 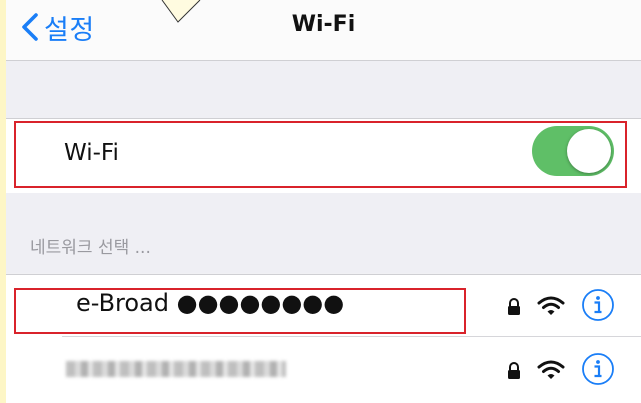 What do you see at coordinates (181, 11) in the screenshot?
I see `callout-pointer` at bounding box center [181, 11].